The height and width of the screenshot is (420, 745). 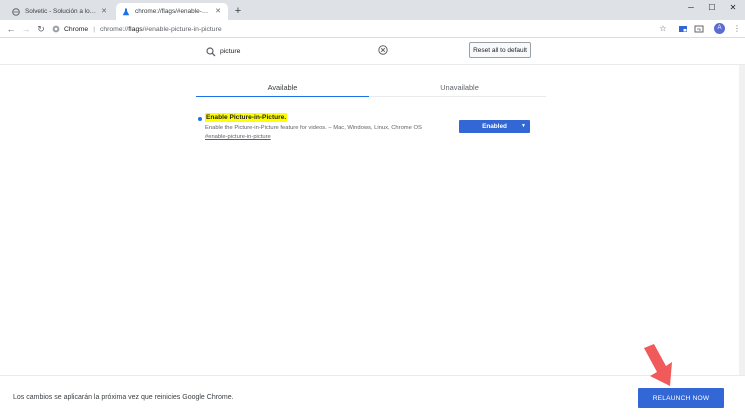 What do you see at coordinates (56, 29) in the screenshot?
I see `chrome-site-icon` at bounding box center [56, 29].